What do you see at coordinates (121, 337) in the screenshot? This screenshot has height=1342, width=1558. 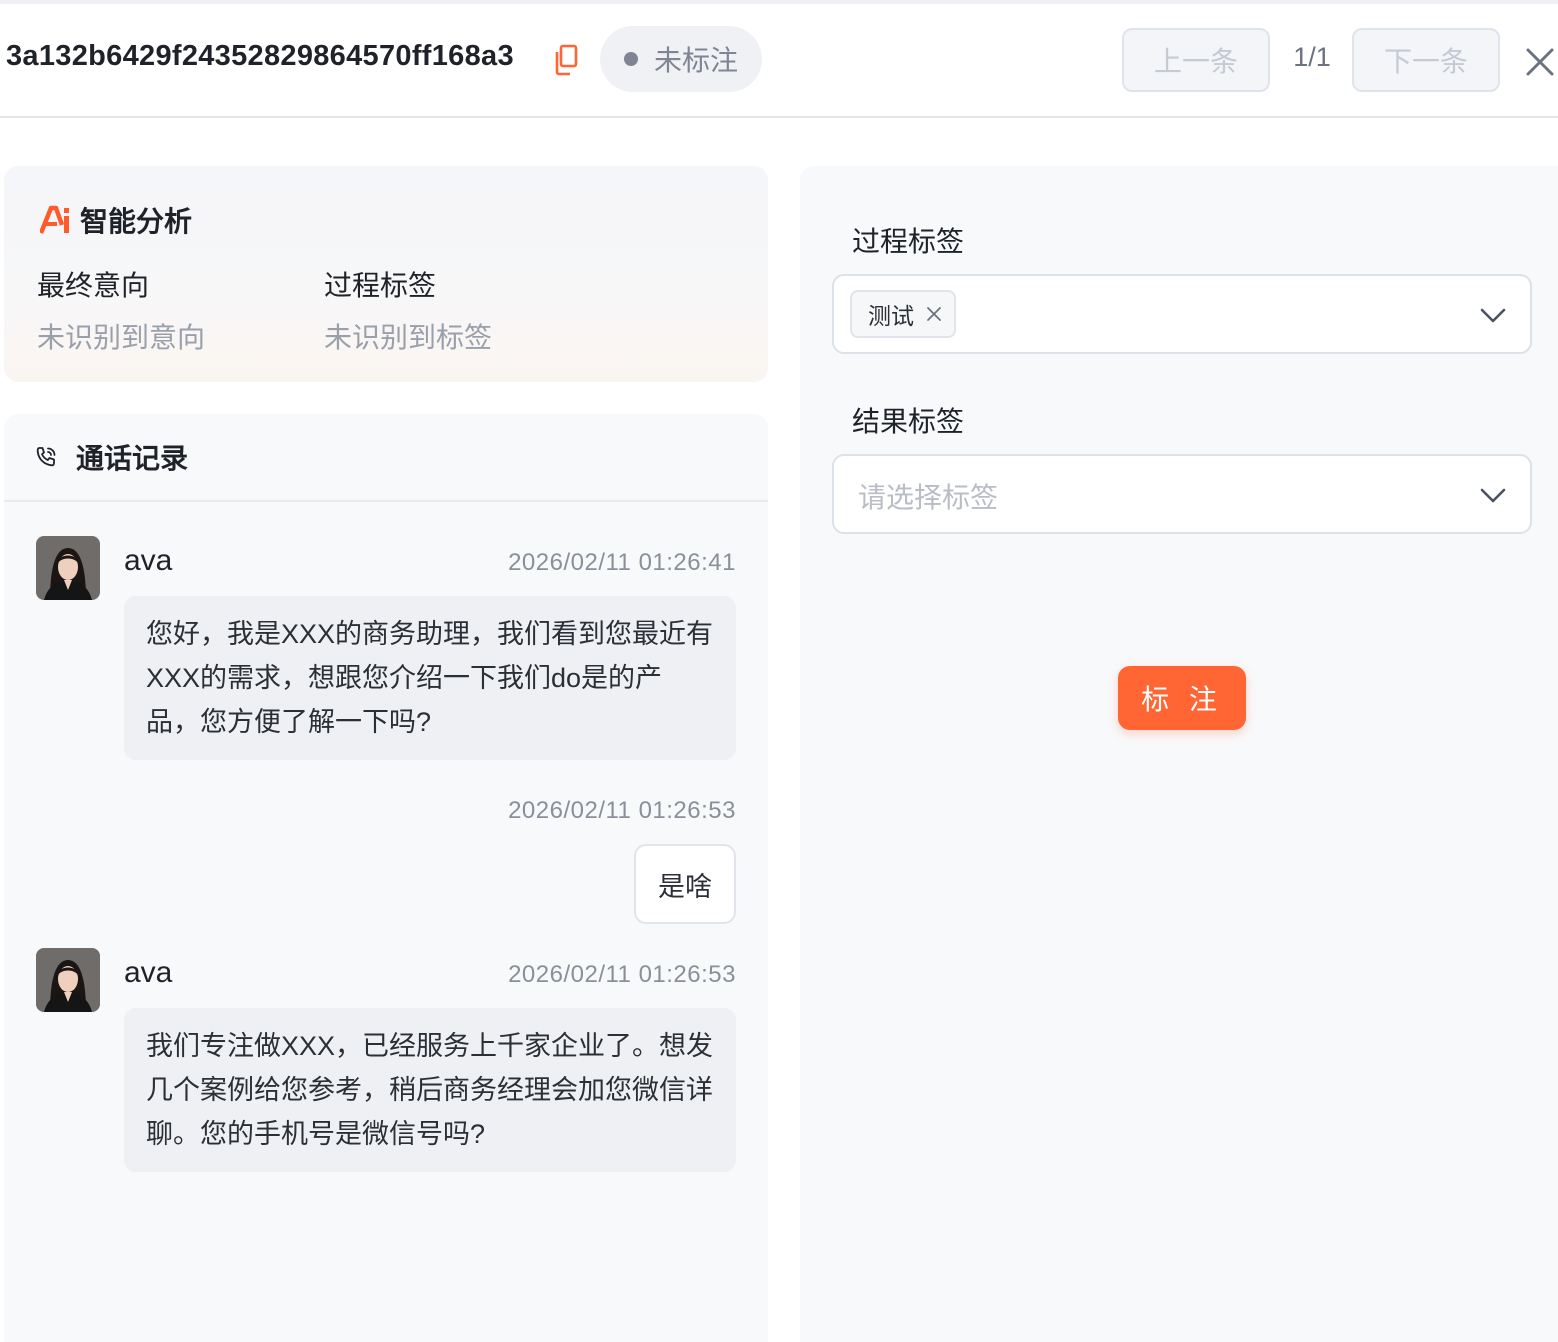 I see `final-intent-value: 未识别到意向` at bounding box center [121, 337].